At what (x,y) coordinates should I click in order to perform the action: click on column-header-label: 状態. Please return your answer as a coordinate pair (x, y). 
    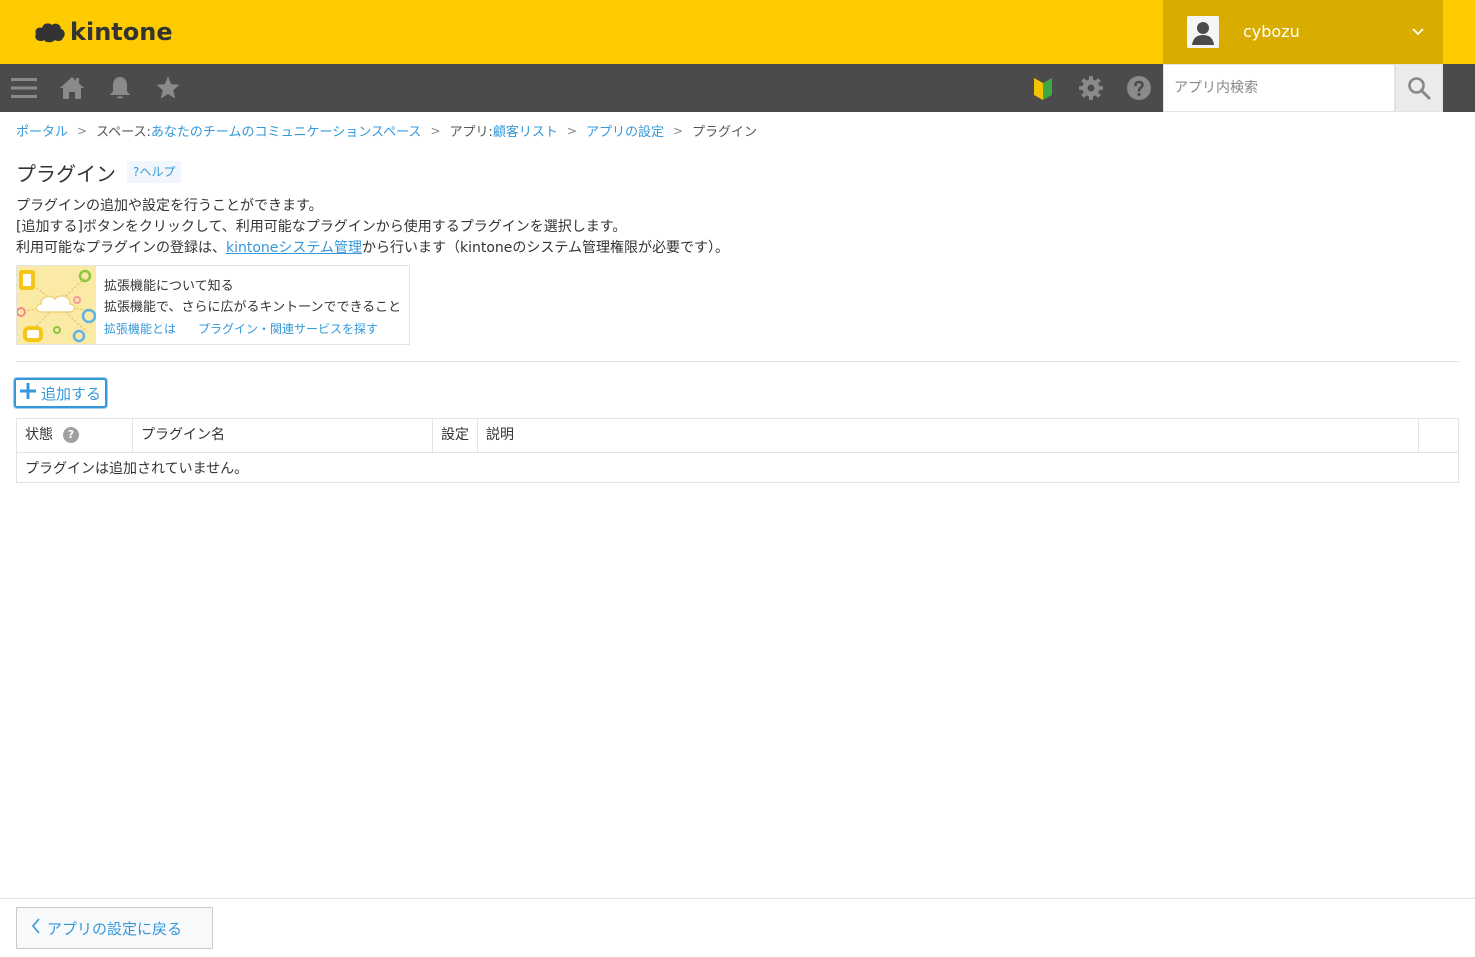
    Looking at the image, I should click on (39, 435).